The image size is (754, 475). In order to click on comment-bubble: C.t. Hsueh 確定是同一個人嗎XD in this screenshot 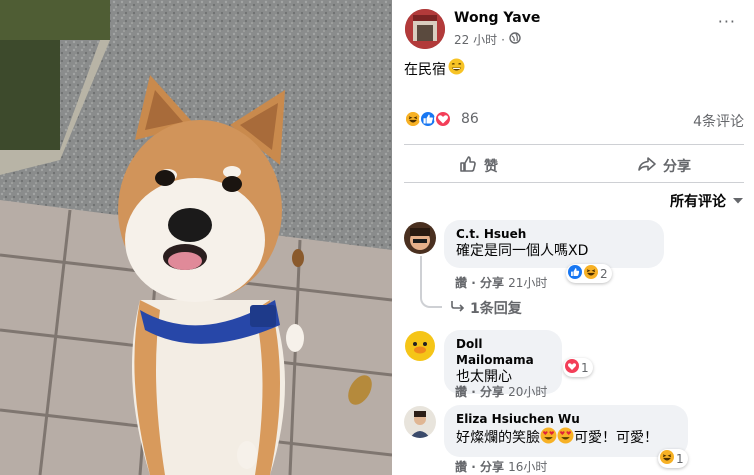, I will do `click(554, 244)`.